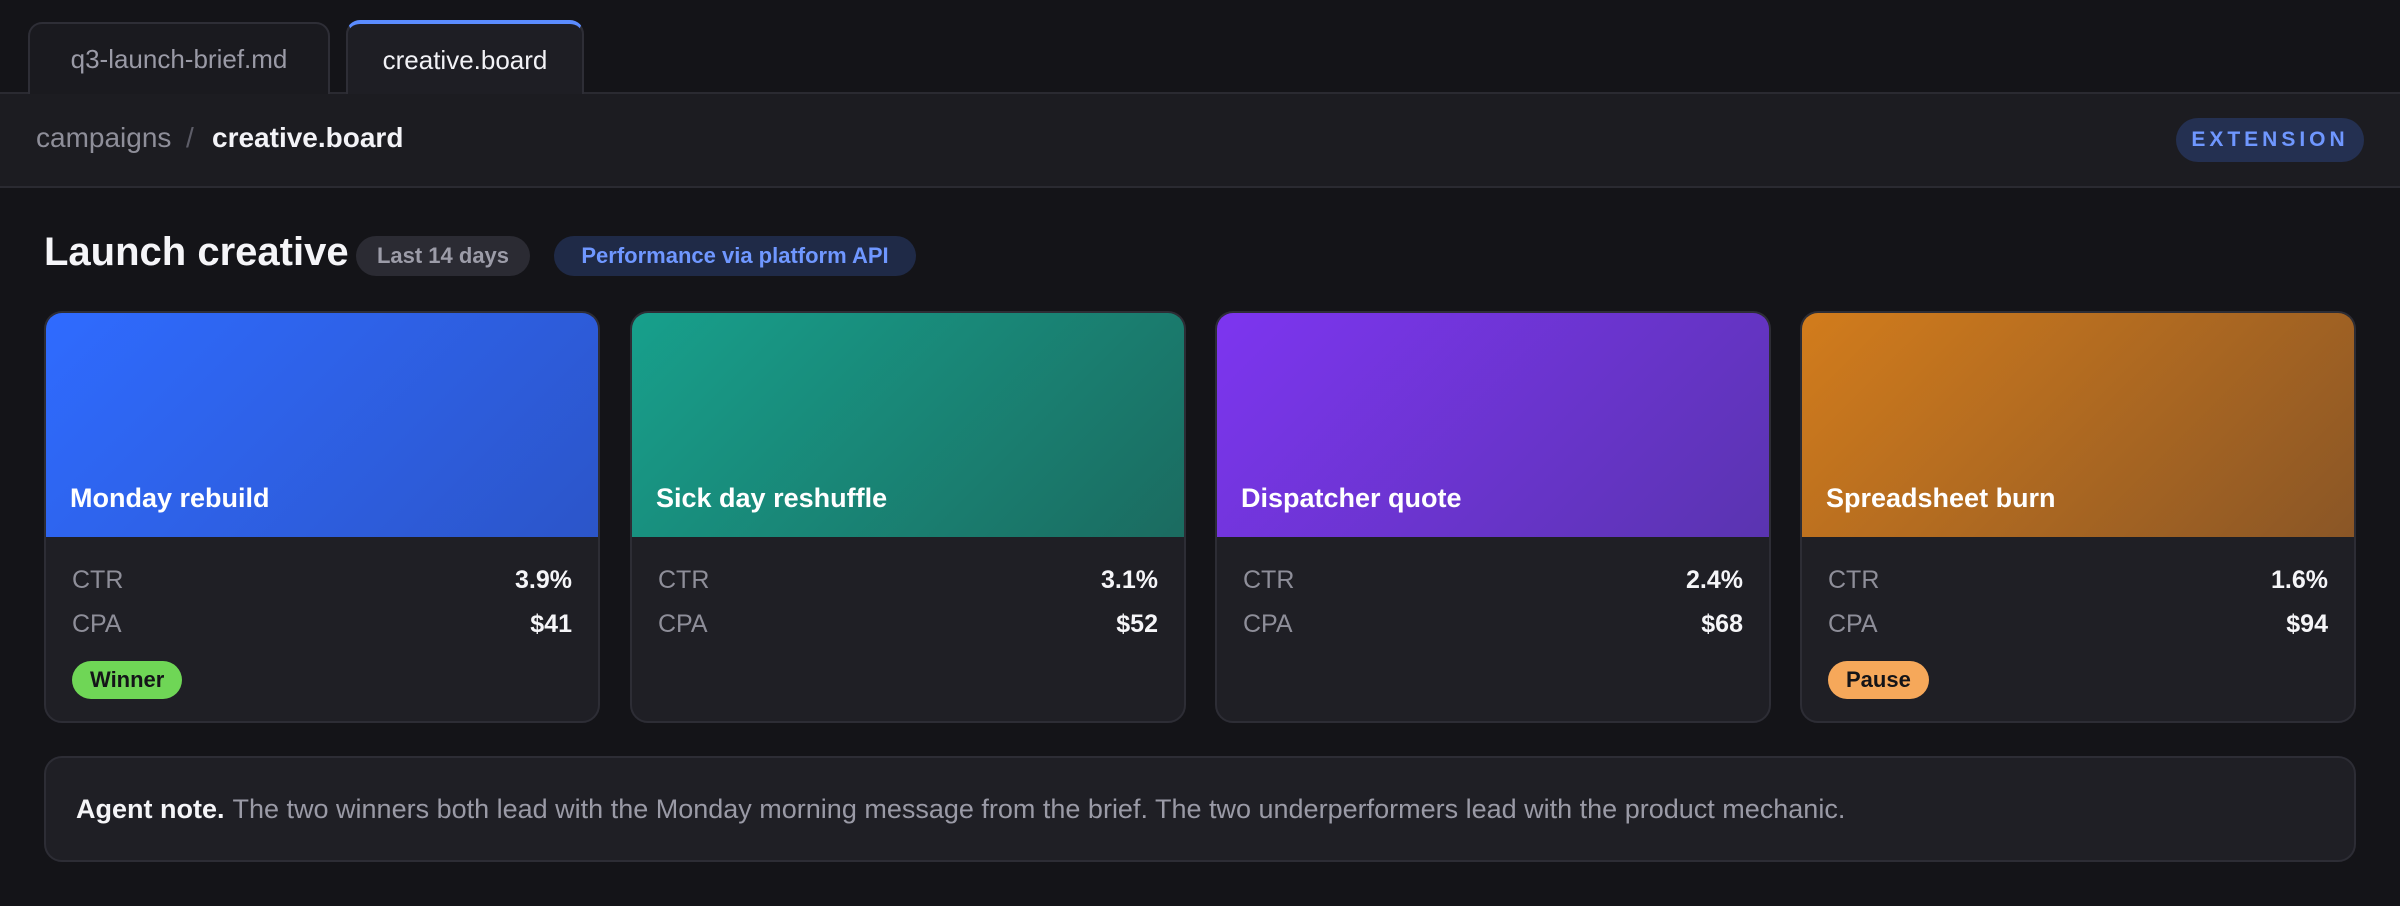 This screenshot has height=906, width=2400. I want to click on cpa-value: $94, so click(2307, 623).